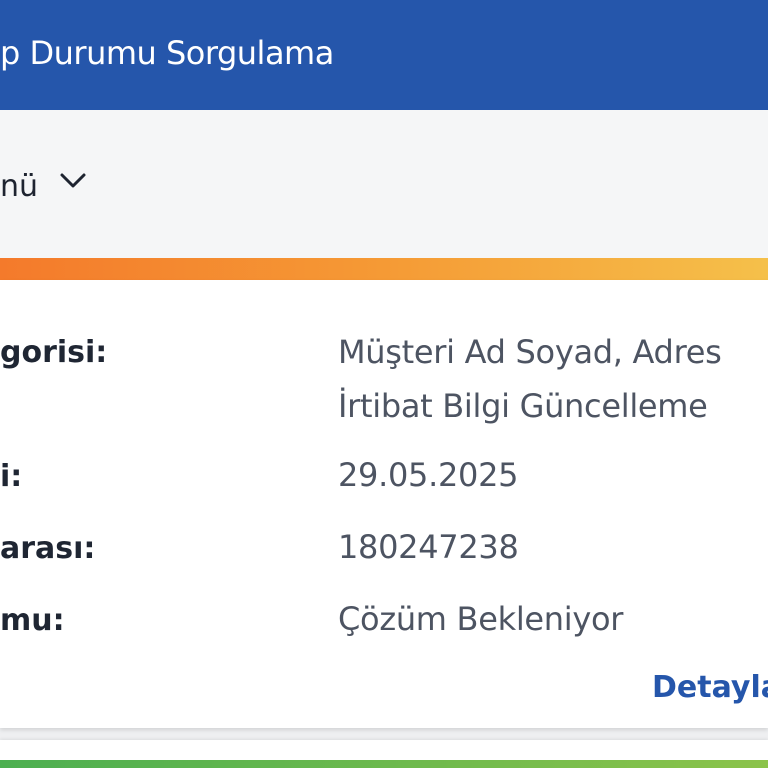 The width and height of the screenshot is (768, 768). I want to click on card-accent-bar, so click(384, 269).